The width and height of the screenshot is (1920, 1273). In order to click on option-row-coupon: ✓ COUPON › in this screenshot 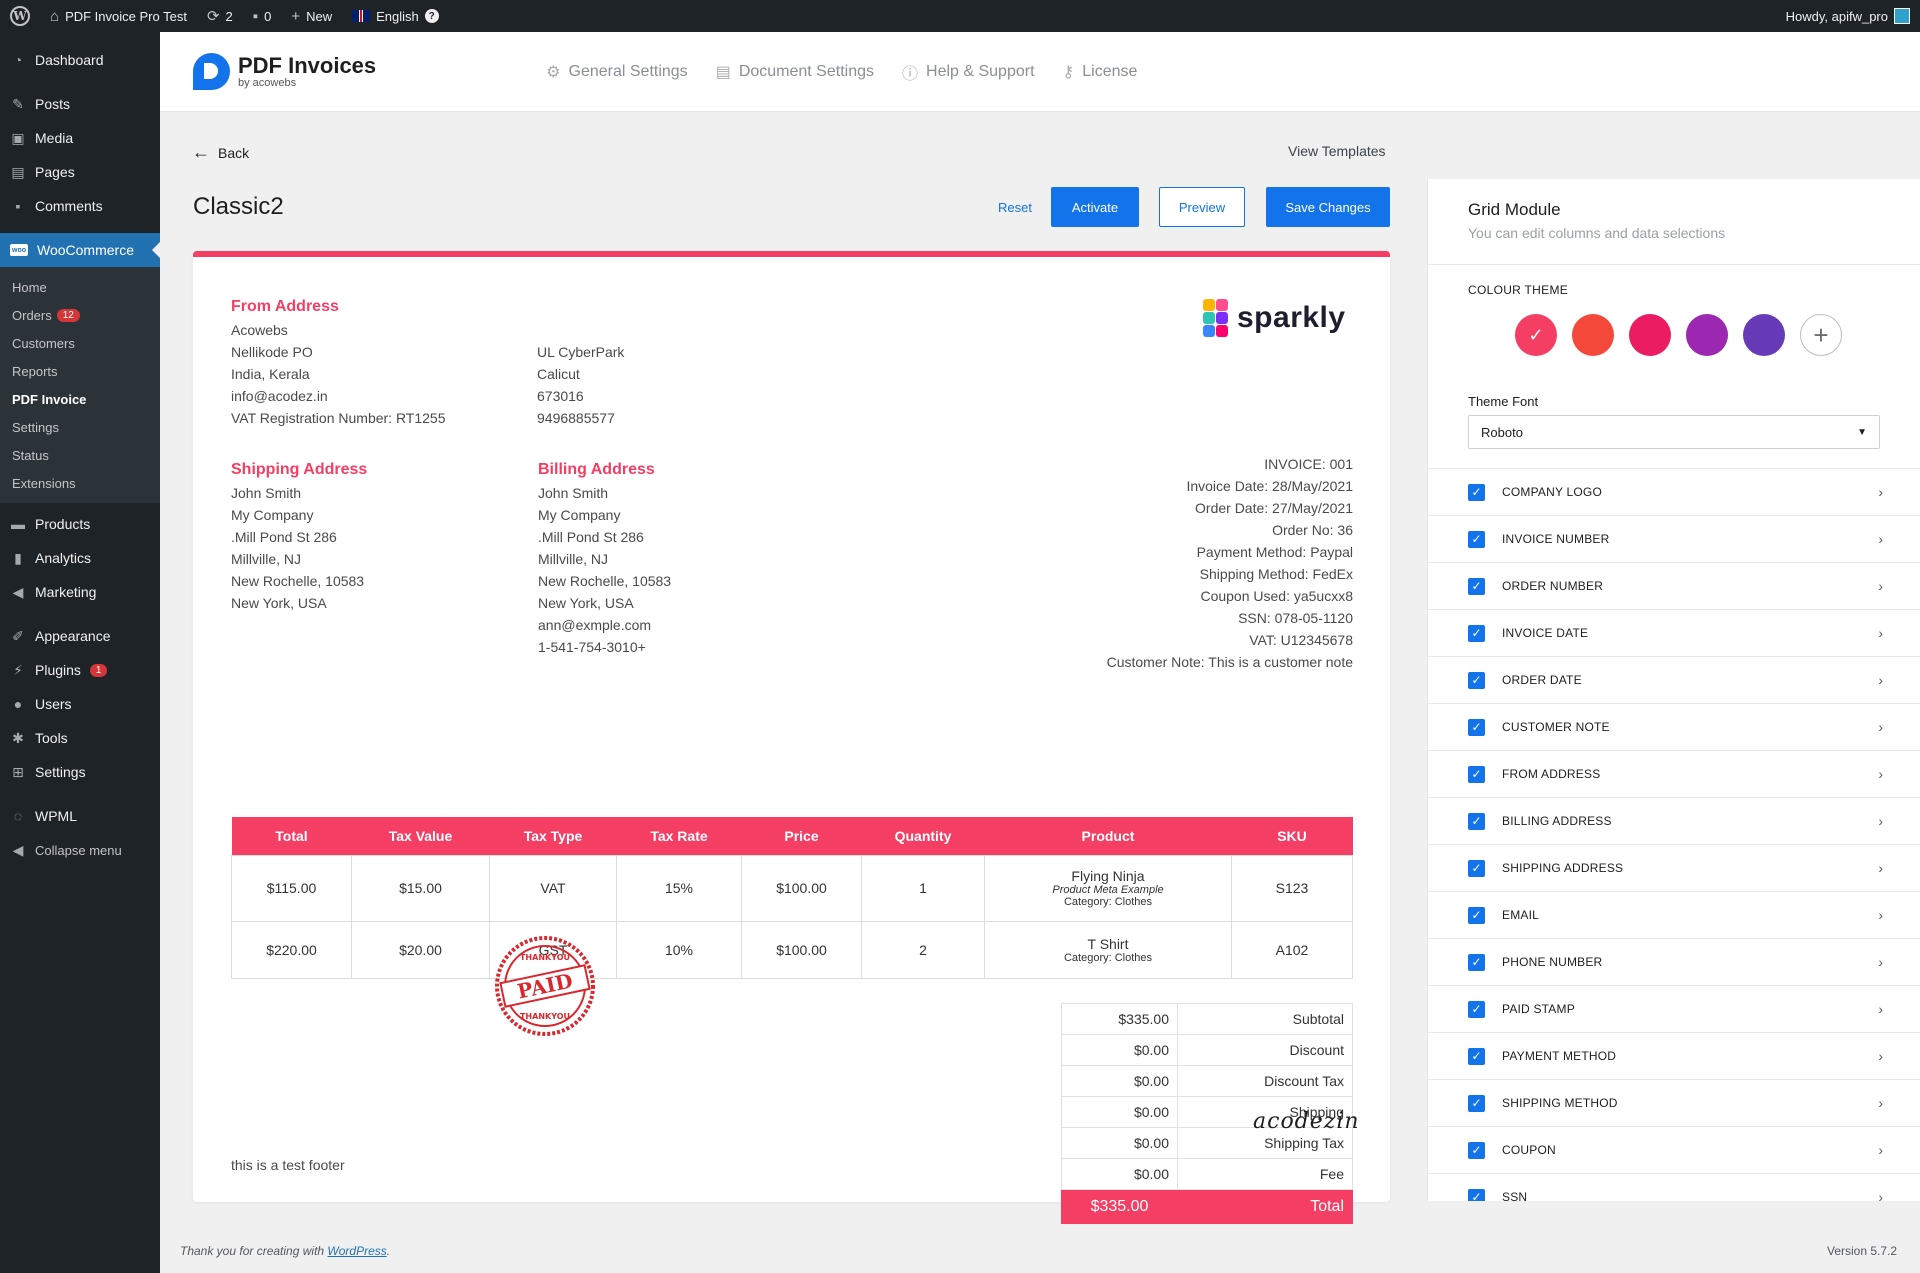, I will do `click(1674, 1149)`.